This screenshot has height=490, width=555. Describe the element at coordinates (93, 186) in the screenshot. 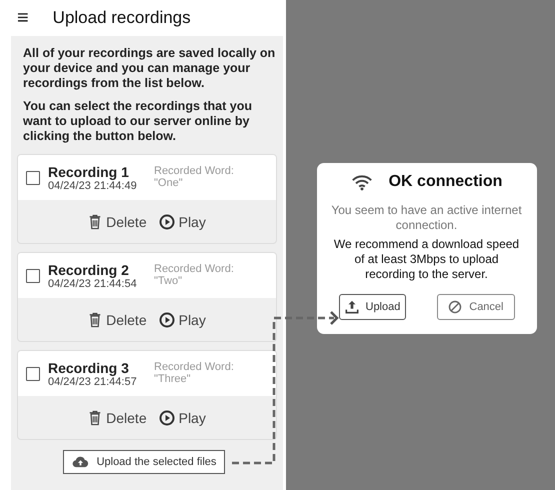

I see `recording-timestamp: 04/24/23 21:44:49` at that location.